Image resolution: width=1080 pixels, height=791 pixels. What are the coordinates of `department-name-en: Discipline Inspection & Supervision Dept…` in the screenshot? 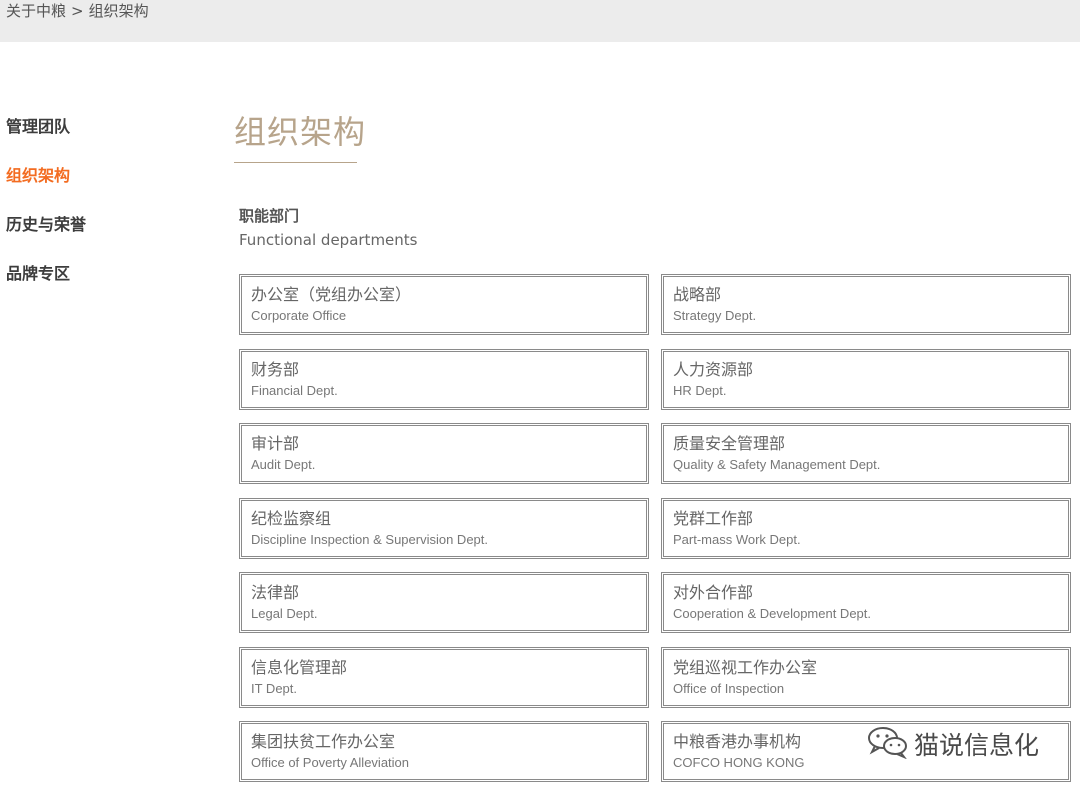 It's located at (370, 539).